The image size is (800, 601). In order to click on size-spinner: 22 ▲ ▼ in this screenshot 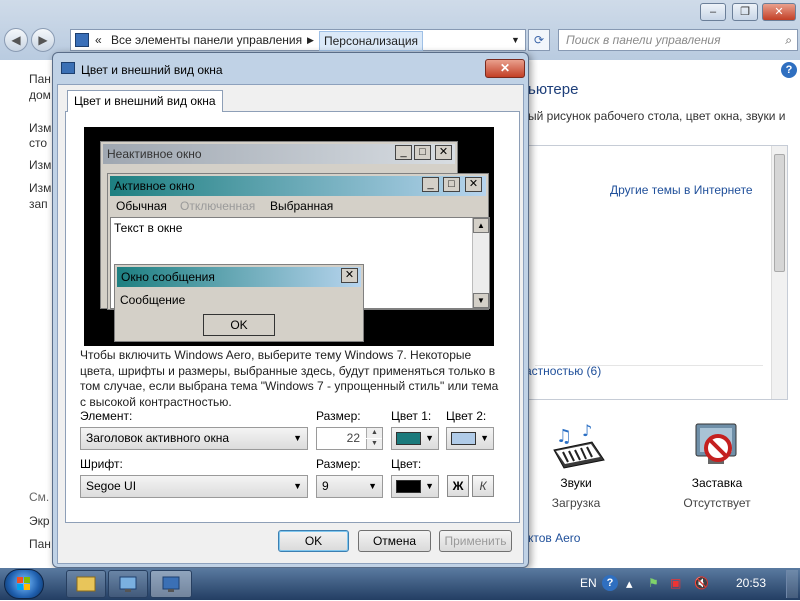, I will do `click(349, 438)`.